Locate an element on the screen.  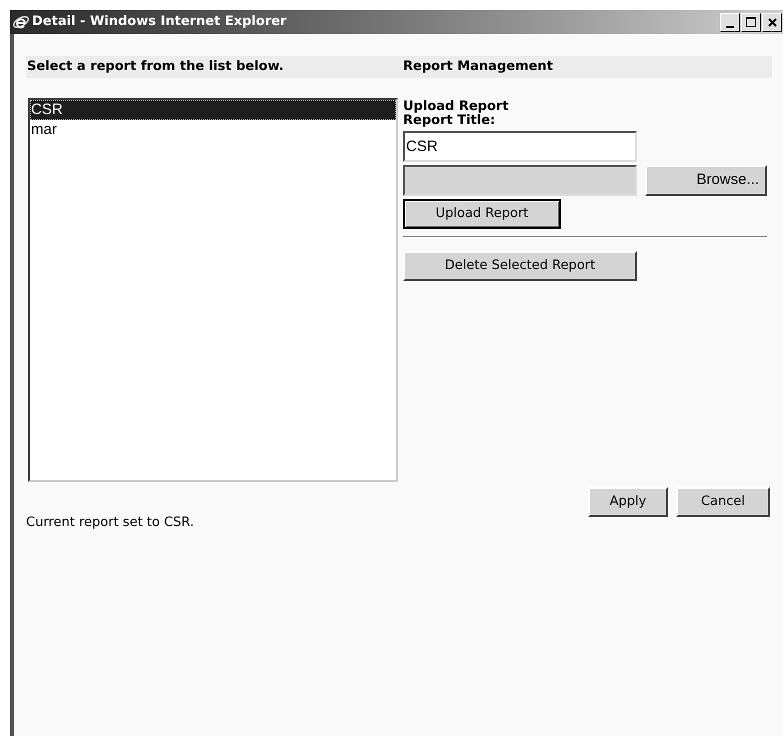
cancel-button: Cancel is located at coordinates (723, 502).